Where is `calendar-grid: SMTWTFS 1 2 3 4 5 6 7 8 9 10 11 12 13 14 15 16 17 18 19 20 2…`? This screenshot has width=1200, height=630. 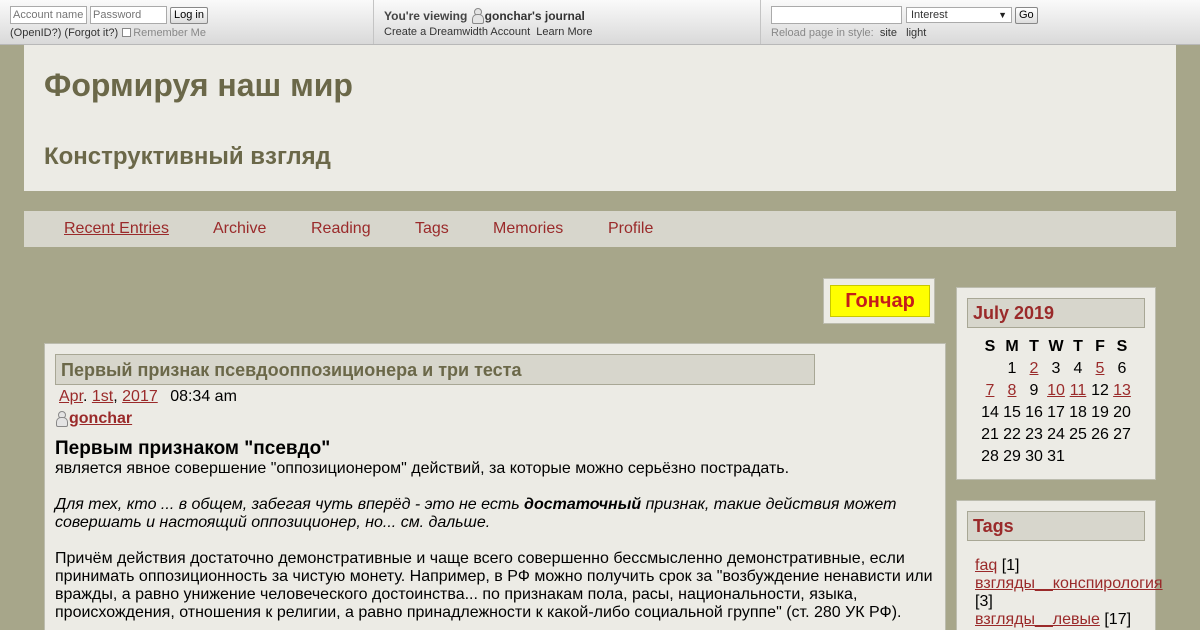
calendar-grid: SMTWTFS 1 2 3 4 5 6 7 8 9 10 11 12 13 14 15 16 17 18 19 20 2… is located at coordinates (1056, 402).